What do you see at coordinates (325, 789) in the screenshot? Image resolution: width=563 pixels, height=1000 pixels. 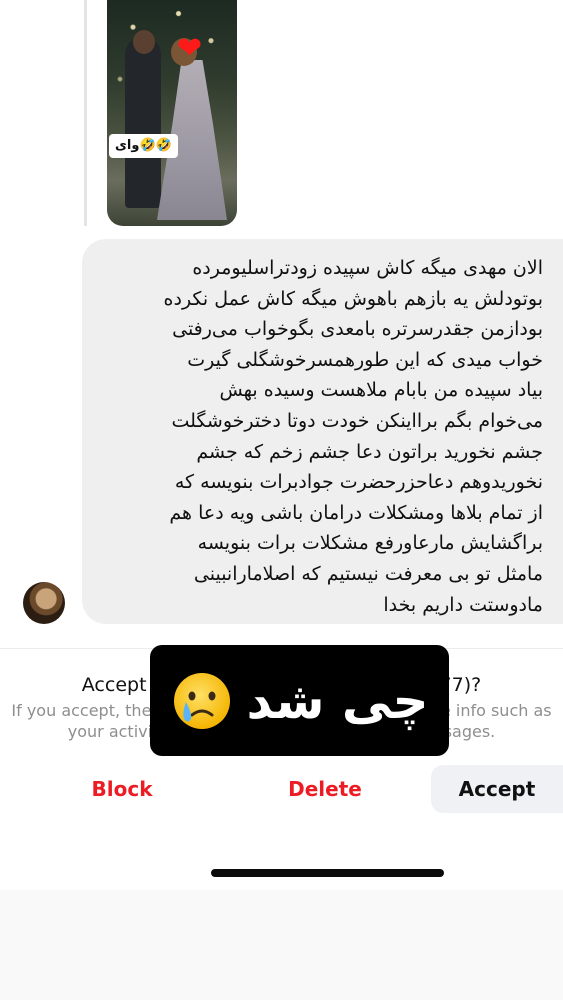 I see `delete-button: Delete` at bounding box center [325, 789].